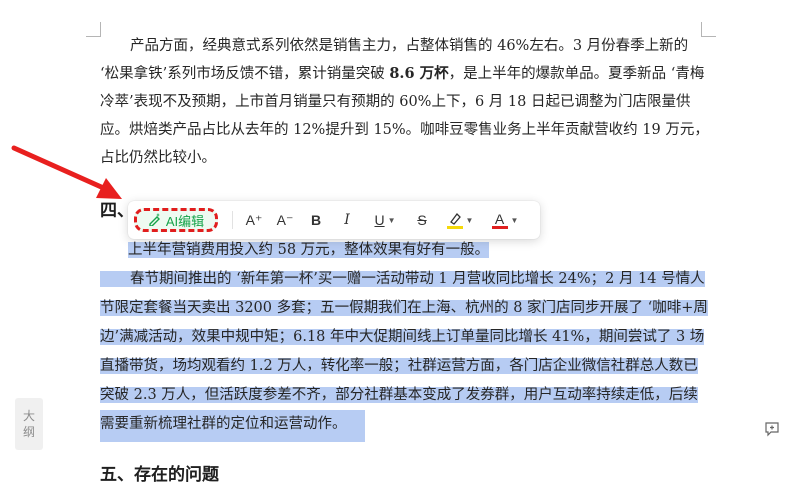 The image size is (805, 494). Describe the element at coordinates (499, 220) in the screenshot. I see `font-color-icon: A` at that location.